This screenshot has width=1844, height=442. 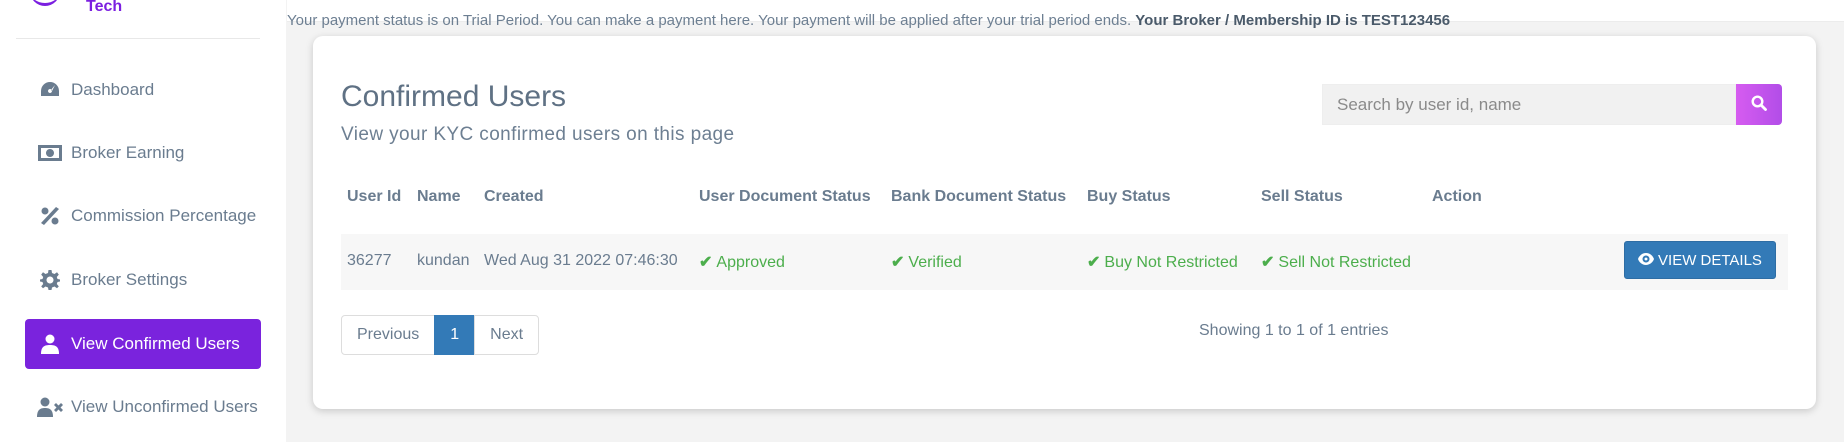 What do you see at coordinates (128, 152) in the screenshot?
I see `sidebar-item-label: Broker Earning` at bounding box center [128, 152].